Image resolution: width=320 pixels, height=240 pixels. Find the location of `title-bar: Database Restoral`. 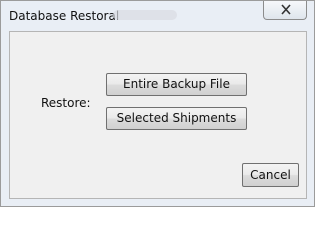

title-bar: Database Restoral is located at coordinates (157, 16).